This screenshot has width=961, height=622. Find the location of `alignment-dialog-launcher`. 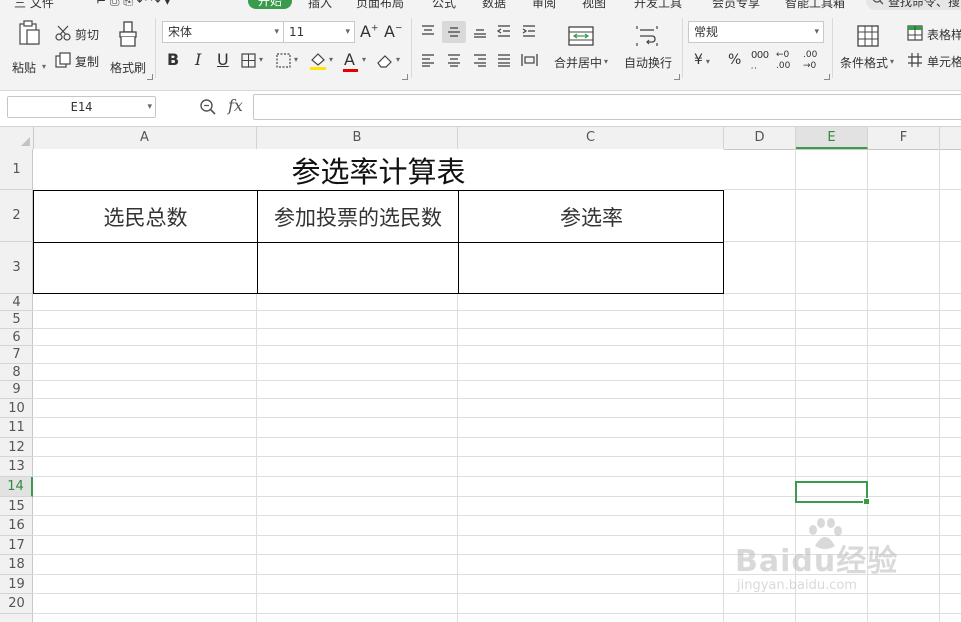

alignment-dialog-launcher is located at coordinates (677, 77).